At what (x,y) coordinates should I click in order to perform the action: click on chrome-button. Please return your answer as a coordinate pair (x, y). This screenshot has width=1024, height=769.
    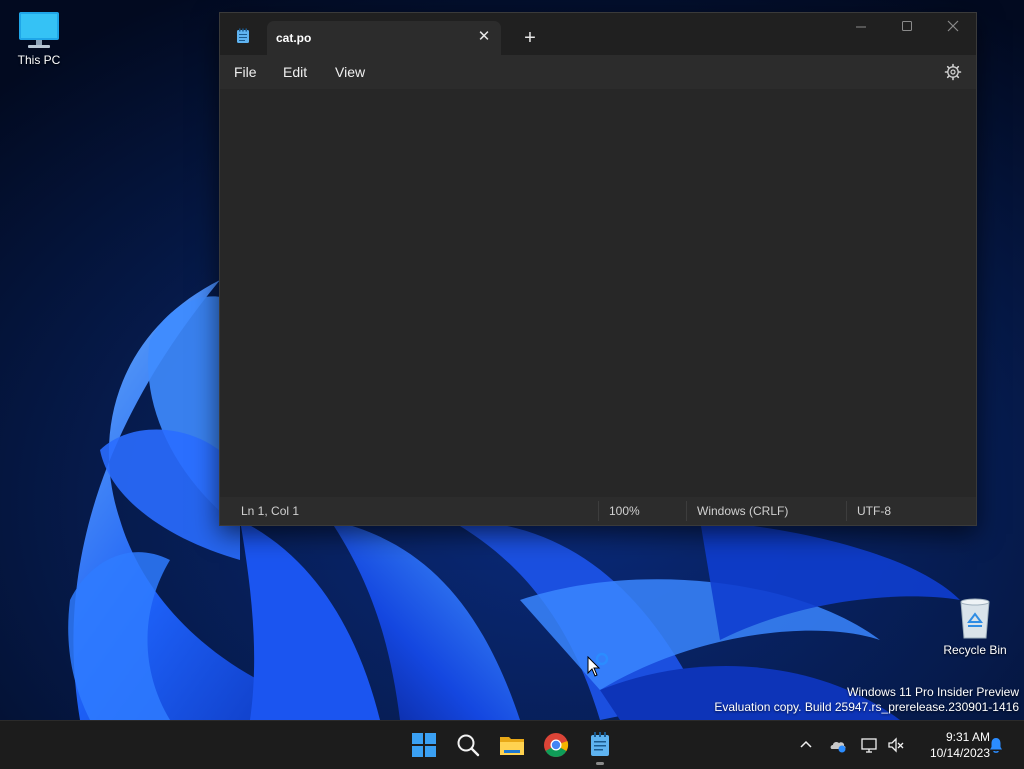
    Looking at the image, I should click on (556, 745).